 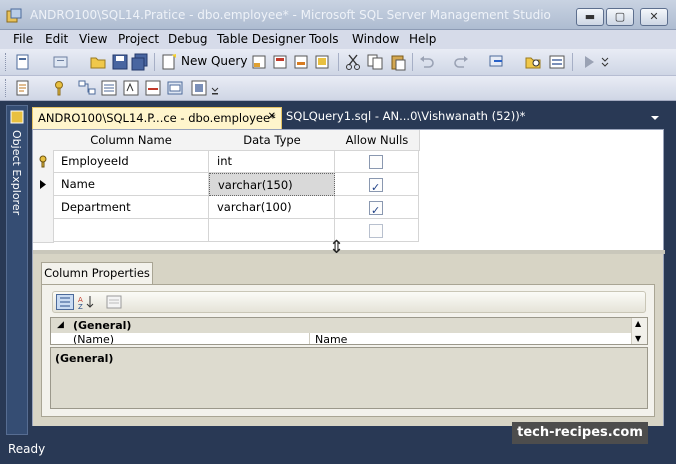 I want to click on menu-debug: Debug, so click(x=187, y=39).